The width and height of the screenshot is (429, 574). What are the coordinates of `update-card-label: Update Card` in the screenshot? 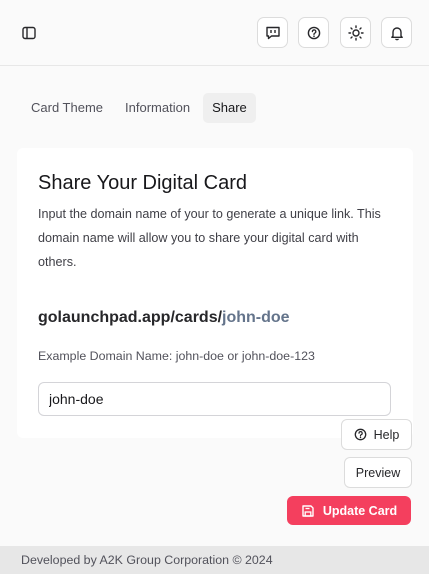 It's located at (360, 510).